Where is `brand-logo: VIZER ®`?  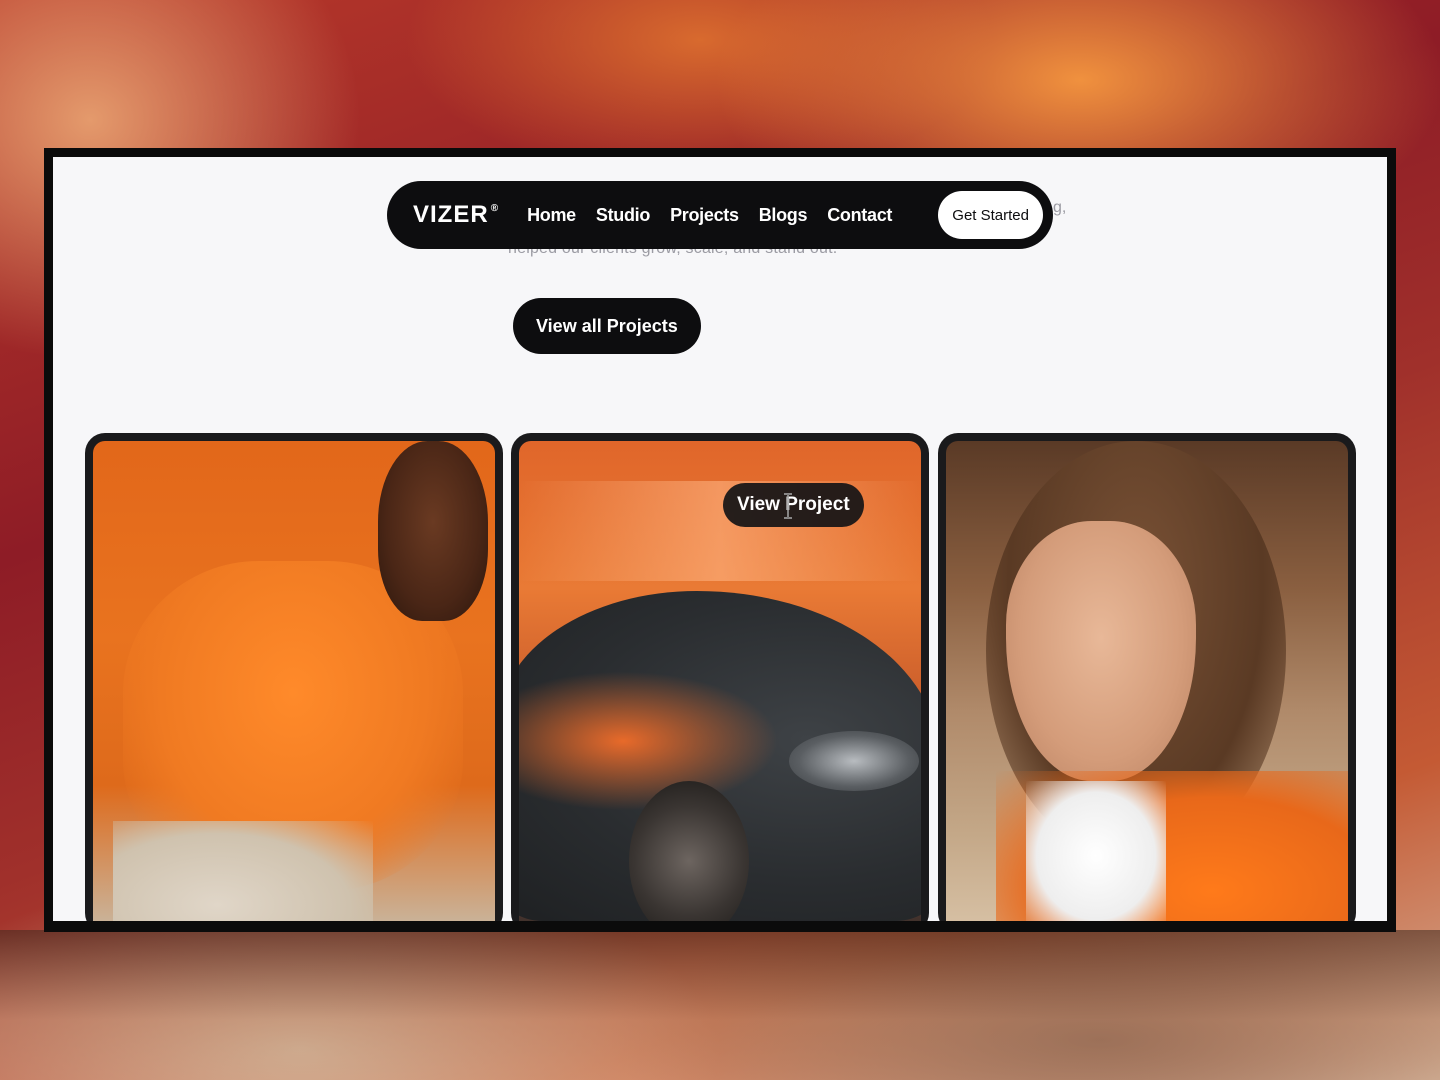
brand-logo: VIZER ® is located at coordinates (456, 215).